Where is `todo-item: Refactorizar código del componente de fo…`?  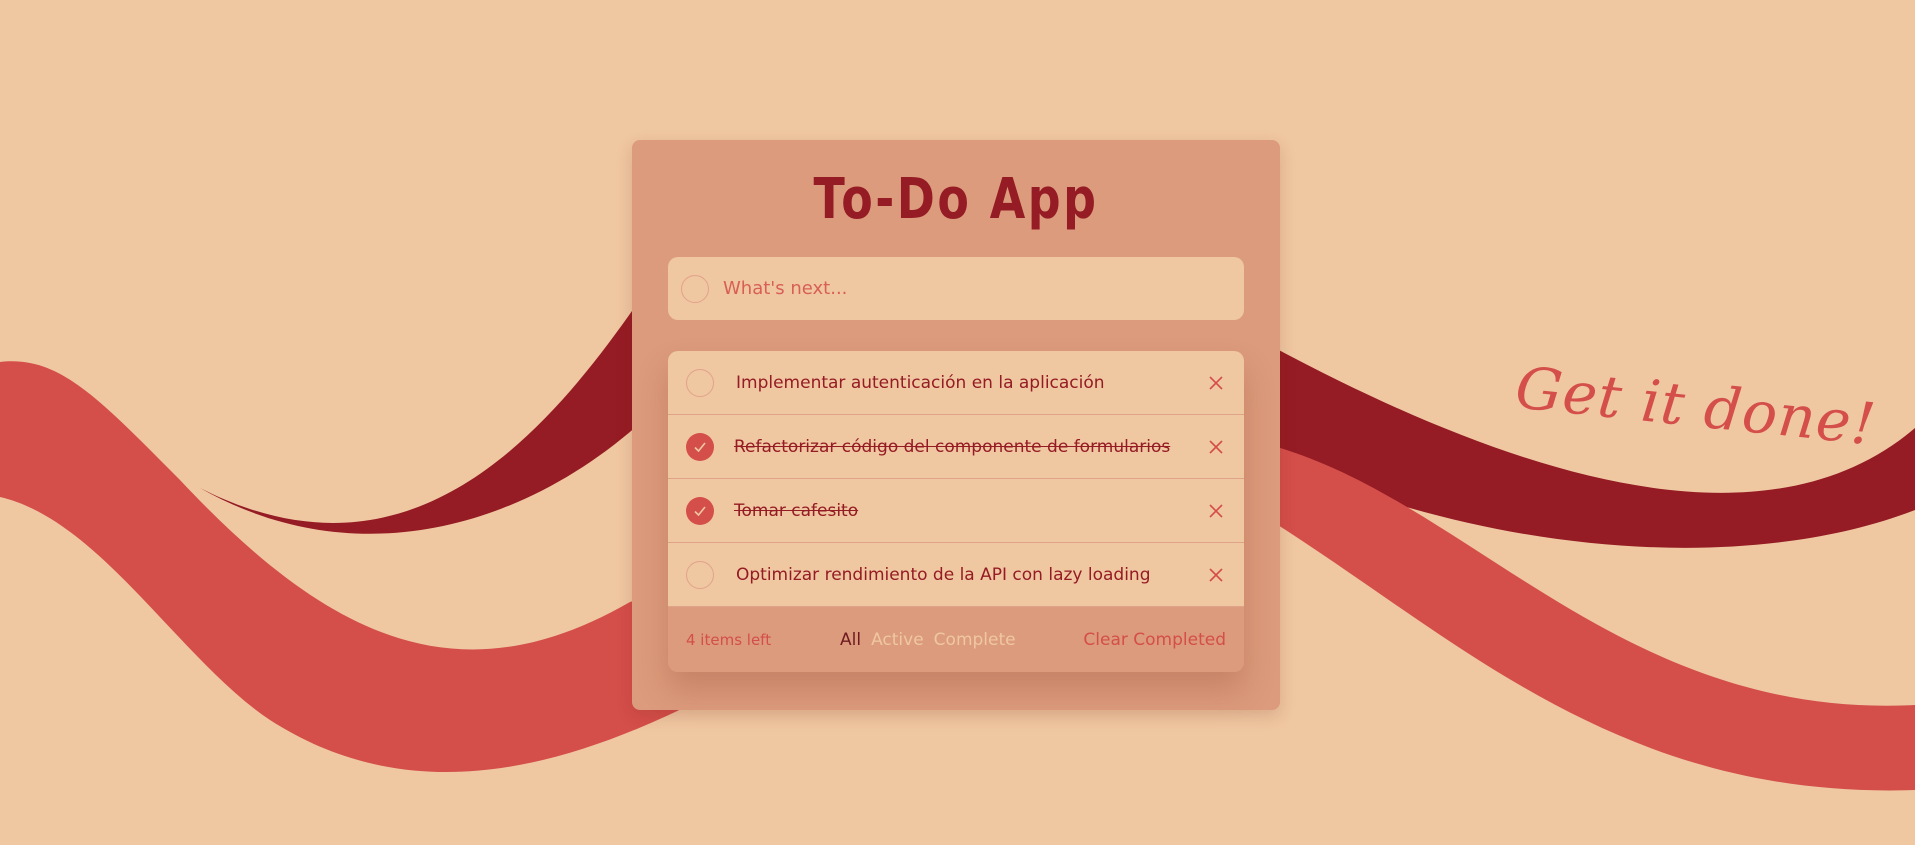
todo-item: Refactorizar código del componente de fo… is located at coordinates (956, 447).